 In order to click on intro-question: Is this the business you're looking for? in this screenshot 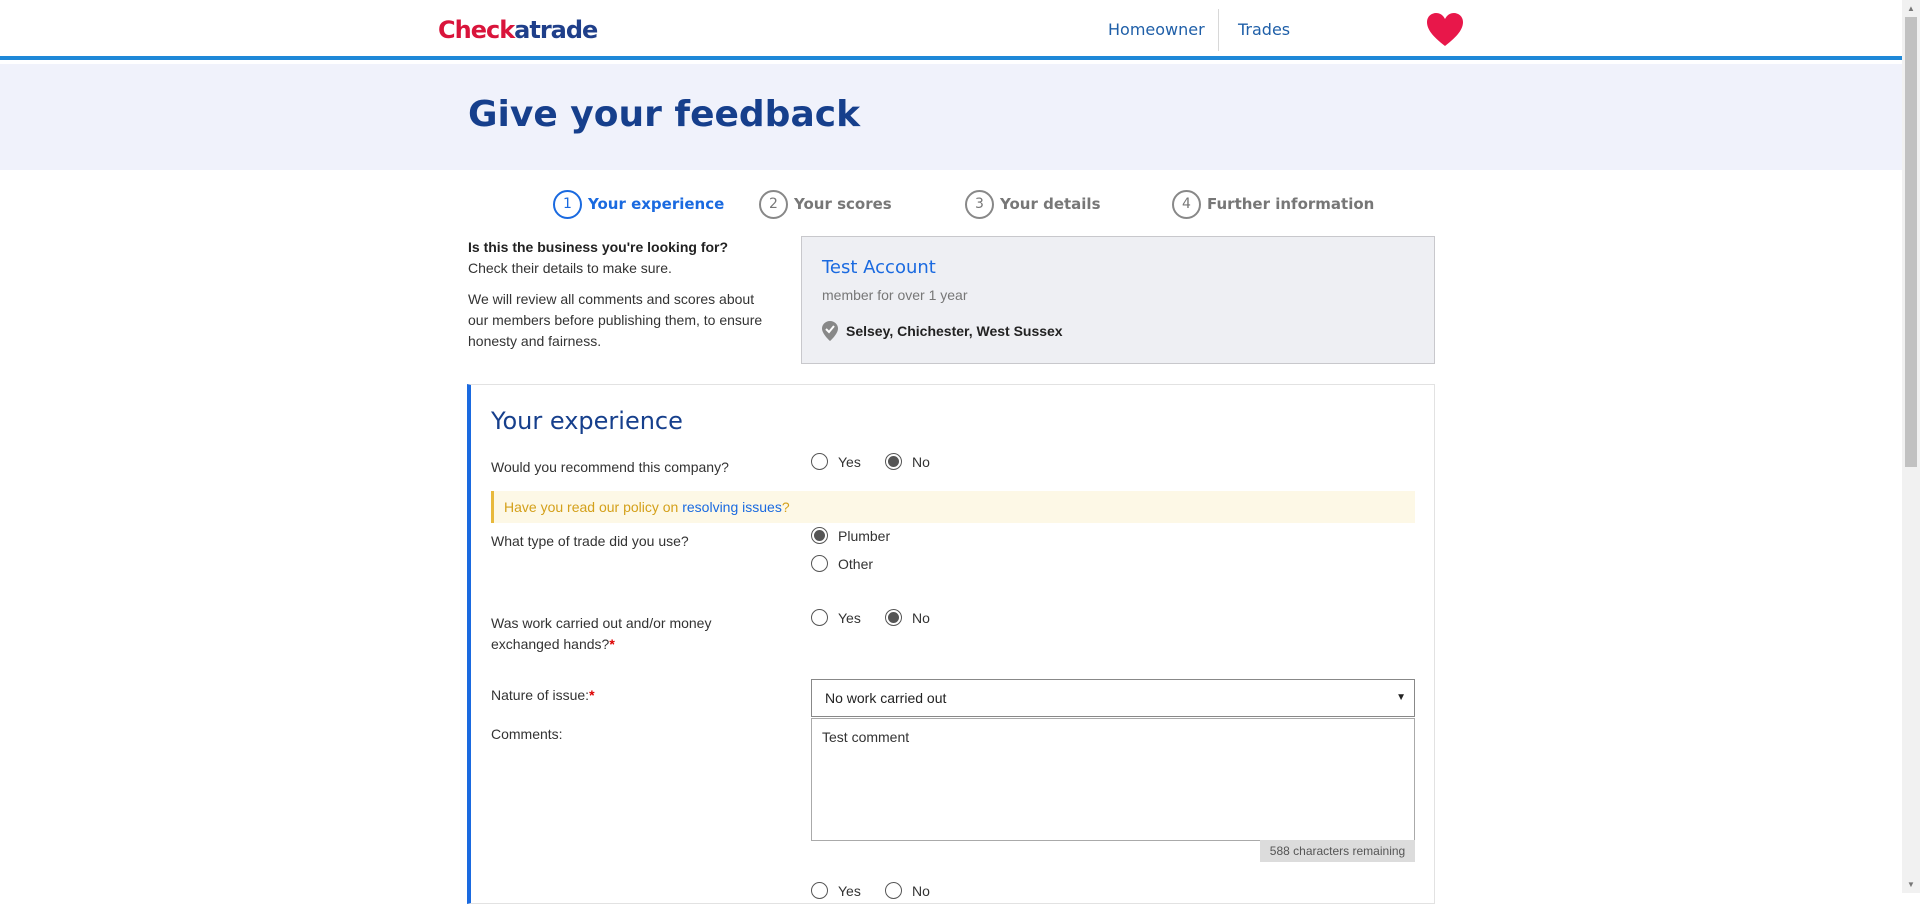, I will do `click(598, 247)`.